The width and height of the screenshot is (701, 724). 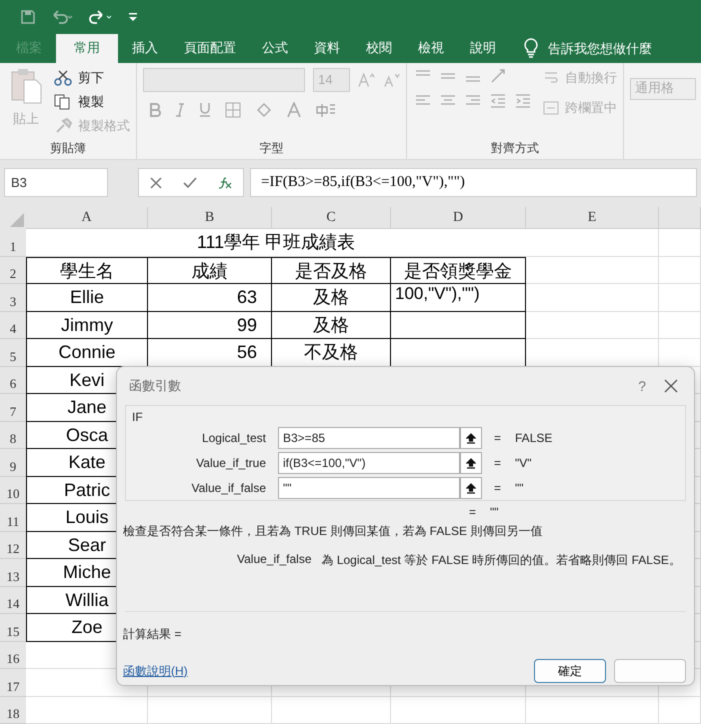 What do you see at coordinates (210, 218) in the screenshot?
I see `column-header: B` at bounding box center [210, 218].